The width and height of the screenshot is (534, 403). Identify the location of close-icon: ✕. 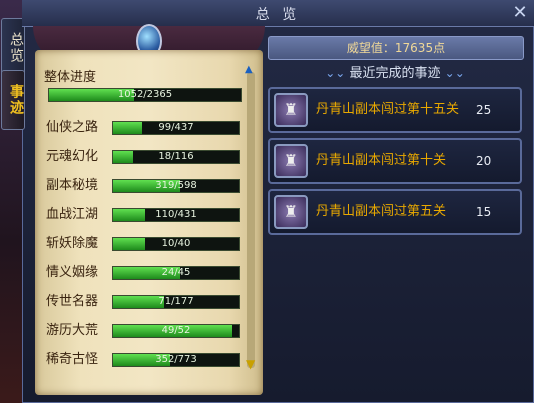
(520, 13).